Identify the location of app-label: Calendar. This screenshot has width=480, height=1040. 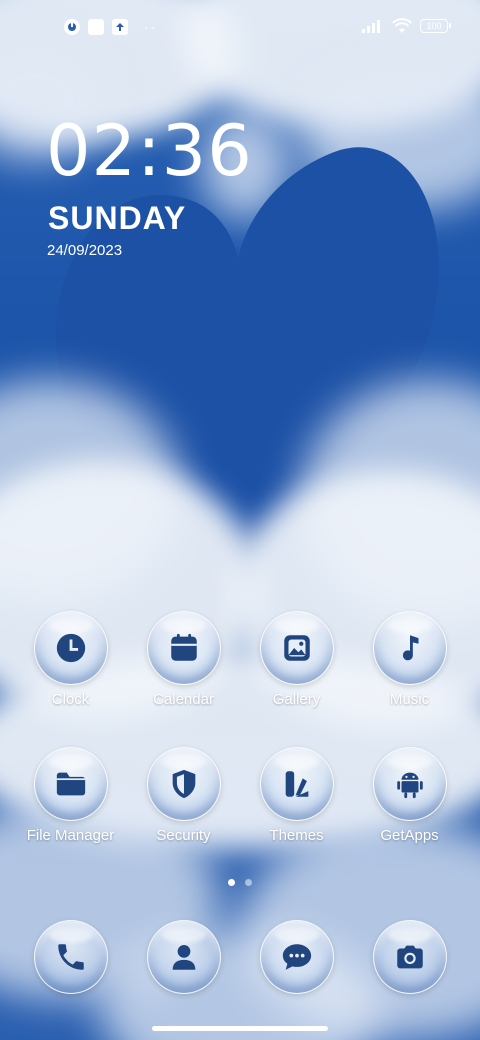
(183, 699).